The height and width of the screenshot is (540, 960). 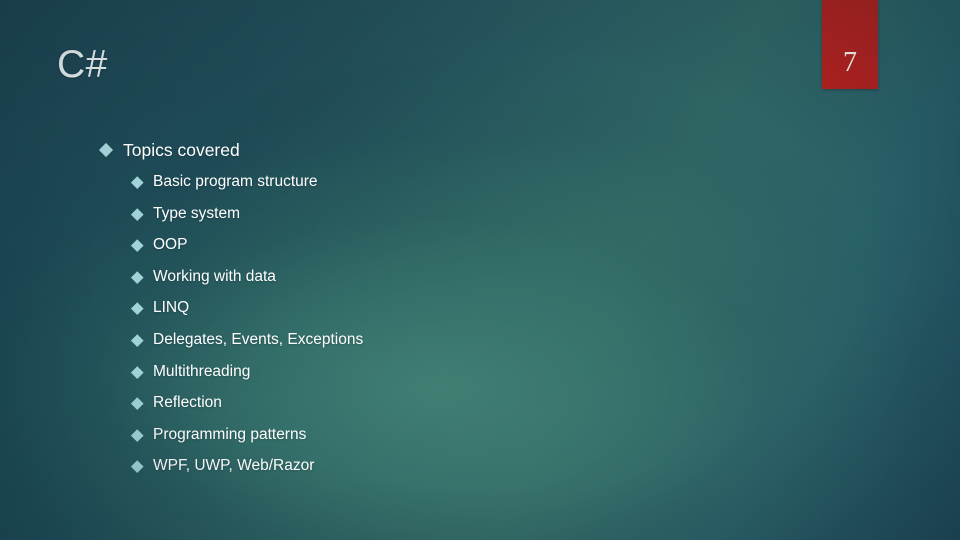 I want to click on bullet-item-type-system: Type system, so click(x=185, y=214).